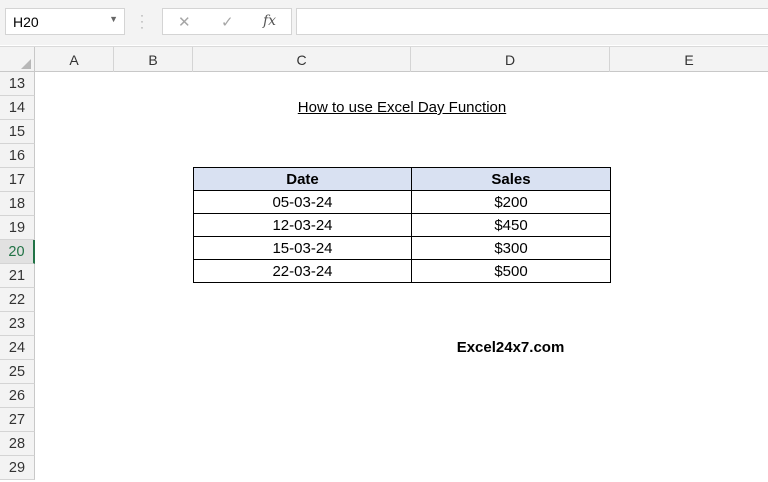 Image resolution: width=768 pixels, height=482 pixels. What do you see at coordinates (302, 59) in the screenshot?
I see `column-header-c: C` at bounding box center [302, 59].